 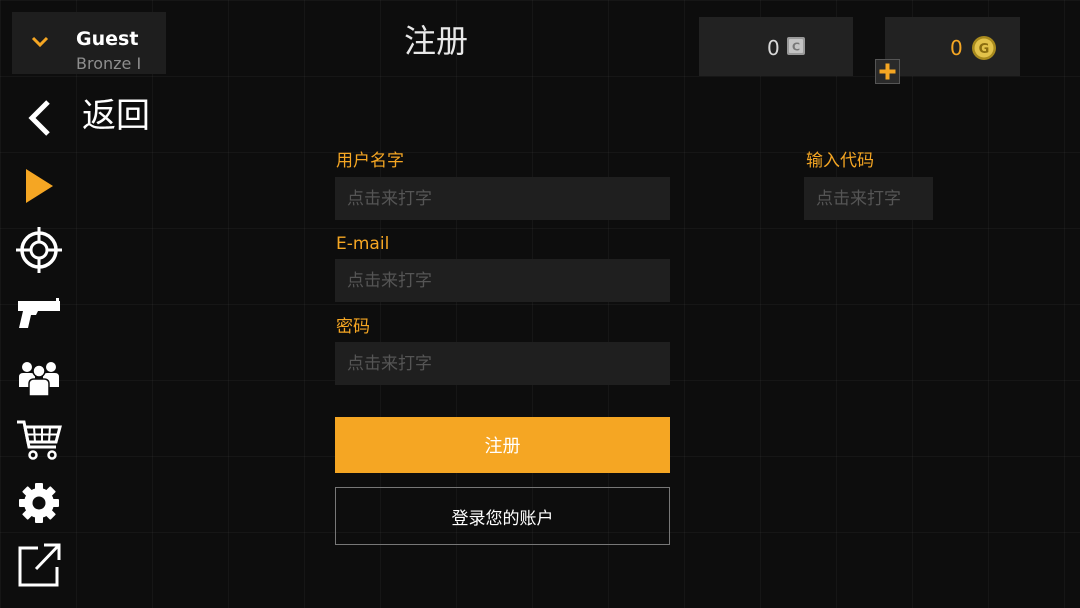 What do you see at coordinates (502, 445) in the screenshot?
I see `register-button: 注册` at bounding box center [502, 445].